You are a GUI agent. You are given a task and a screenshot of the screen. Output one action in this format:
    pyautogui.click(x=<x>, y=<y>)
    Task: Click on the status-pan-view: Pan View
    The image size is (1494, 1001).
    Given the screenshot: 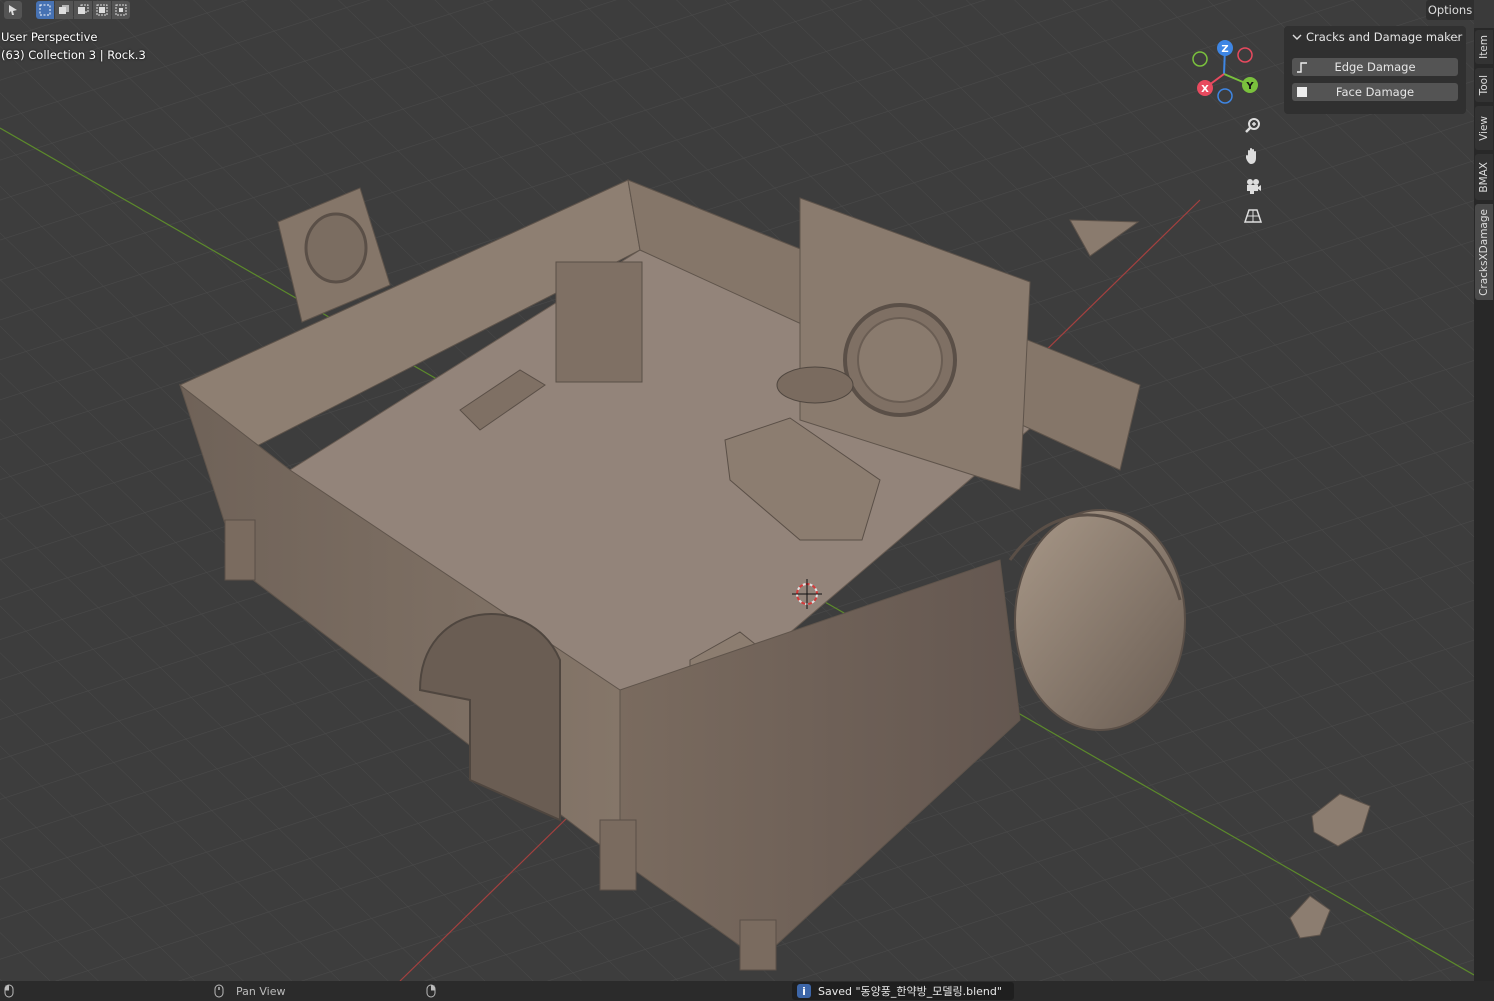 What is the action you would take?
    pyautogui.click(x=249, y=991)
    